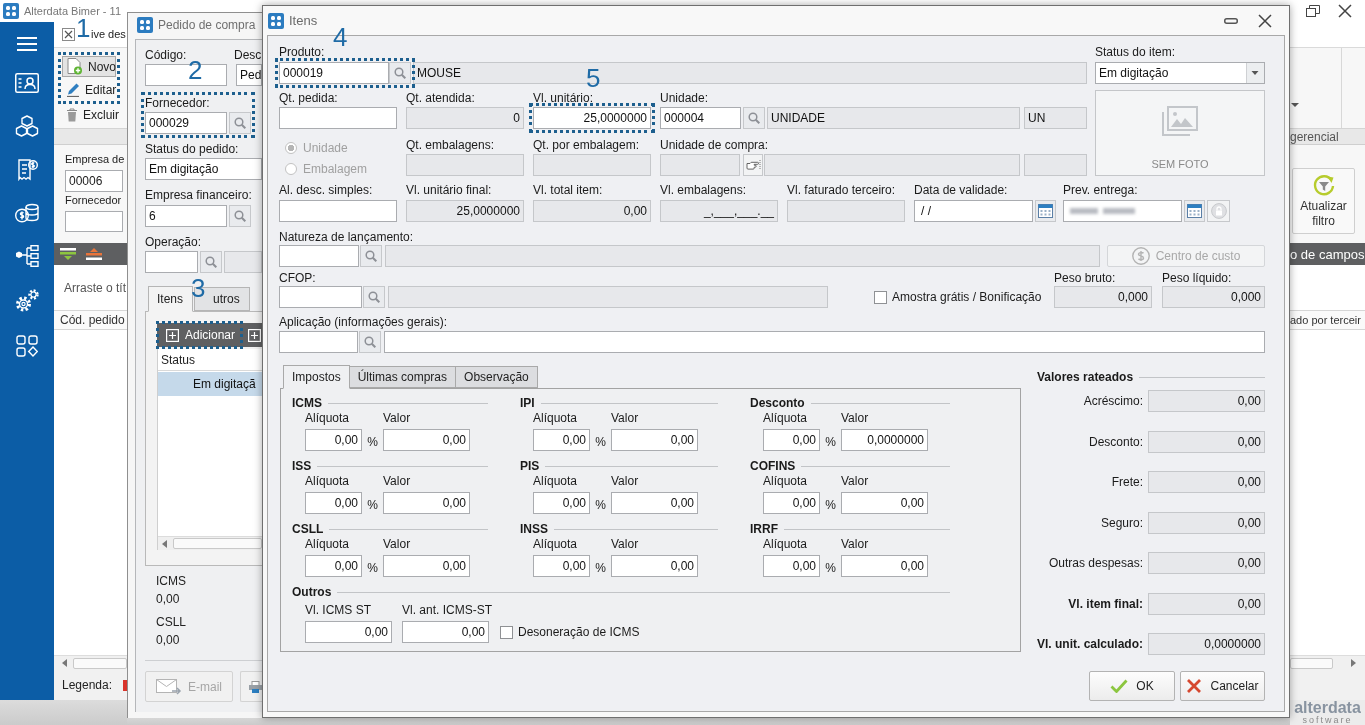 The image size is (1365, 725). Describe the element at coordinates (1231, 20) in the screenshot. I see `minimize-icon` at that location.